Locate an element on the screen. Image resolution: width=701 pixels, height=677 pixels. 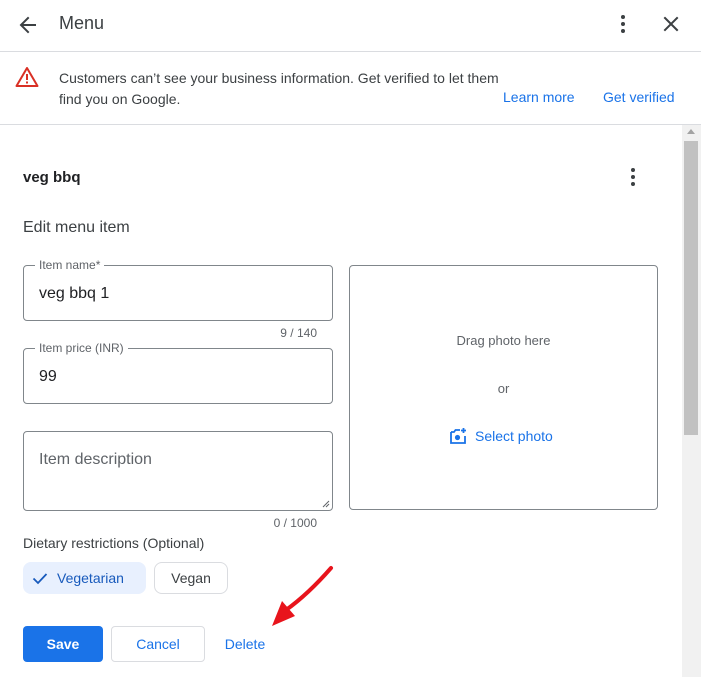
cancel-button: Cancel is located at coordinates (158, 644).